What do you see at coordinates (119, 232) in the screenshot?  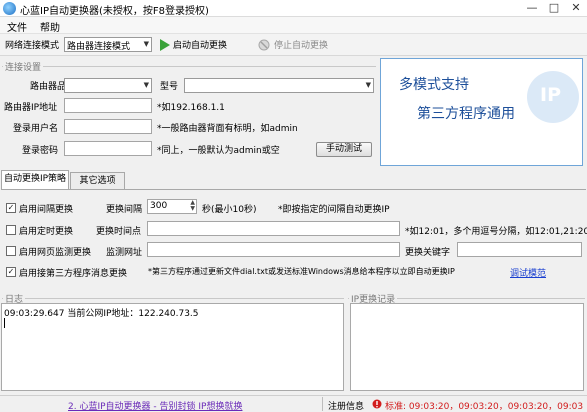 I see `timed-label: 更换时间点` at bounding box center [119, 232].